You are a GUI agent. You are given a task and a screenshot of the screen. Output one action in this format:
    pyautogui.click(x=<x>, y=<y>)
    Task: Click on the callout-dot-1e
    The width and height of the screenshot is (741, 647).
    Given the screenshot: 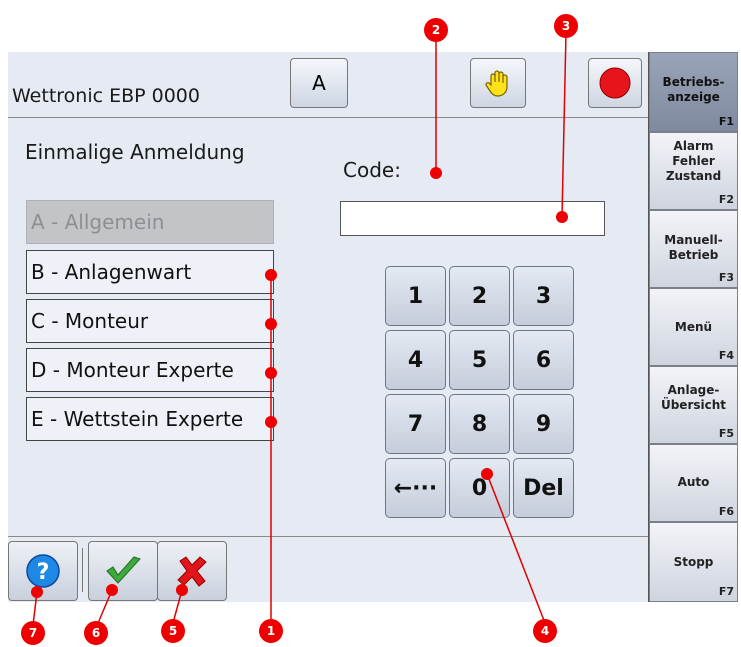 What is the action you would take?
    pyautogui.click(x=271, y=422)
    